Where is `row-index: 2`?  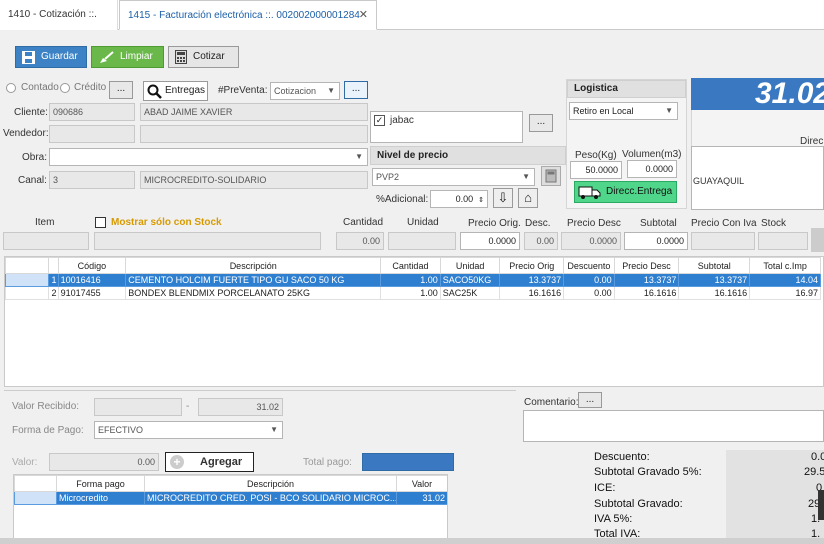
row-index: 2 is located at coordinates (53, 293).